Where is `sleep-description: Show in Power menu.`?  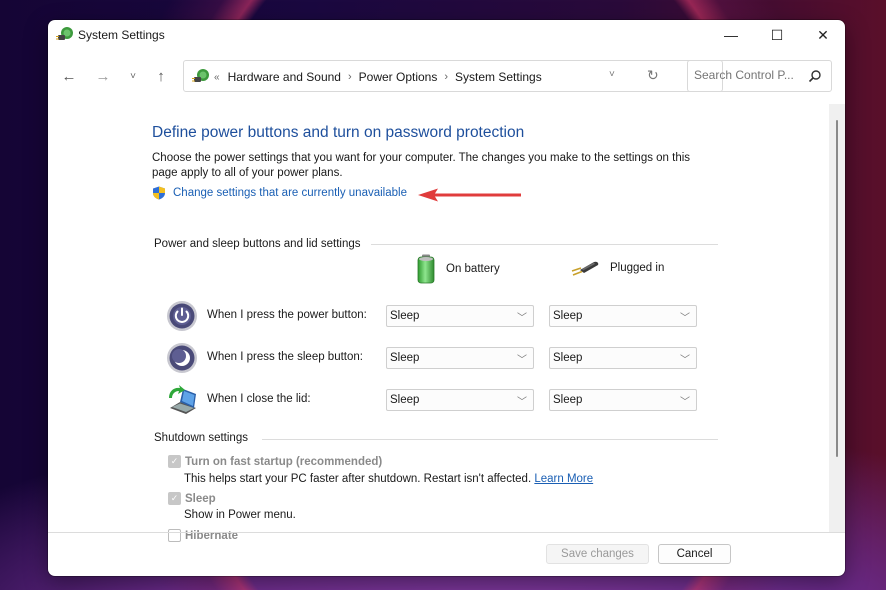 sleep-description: Show in Power menu. is located at coordinates (240, 515).